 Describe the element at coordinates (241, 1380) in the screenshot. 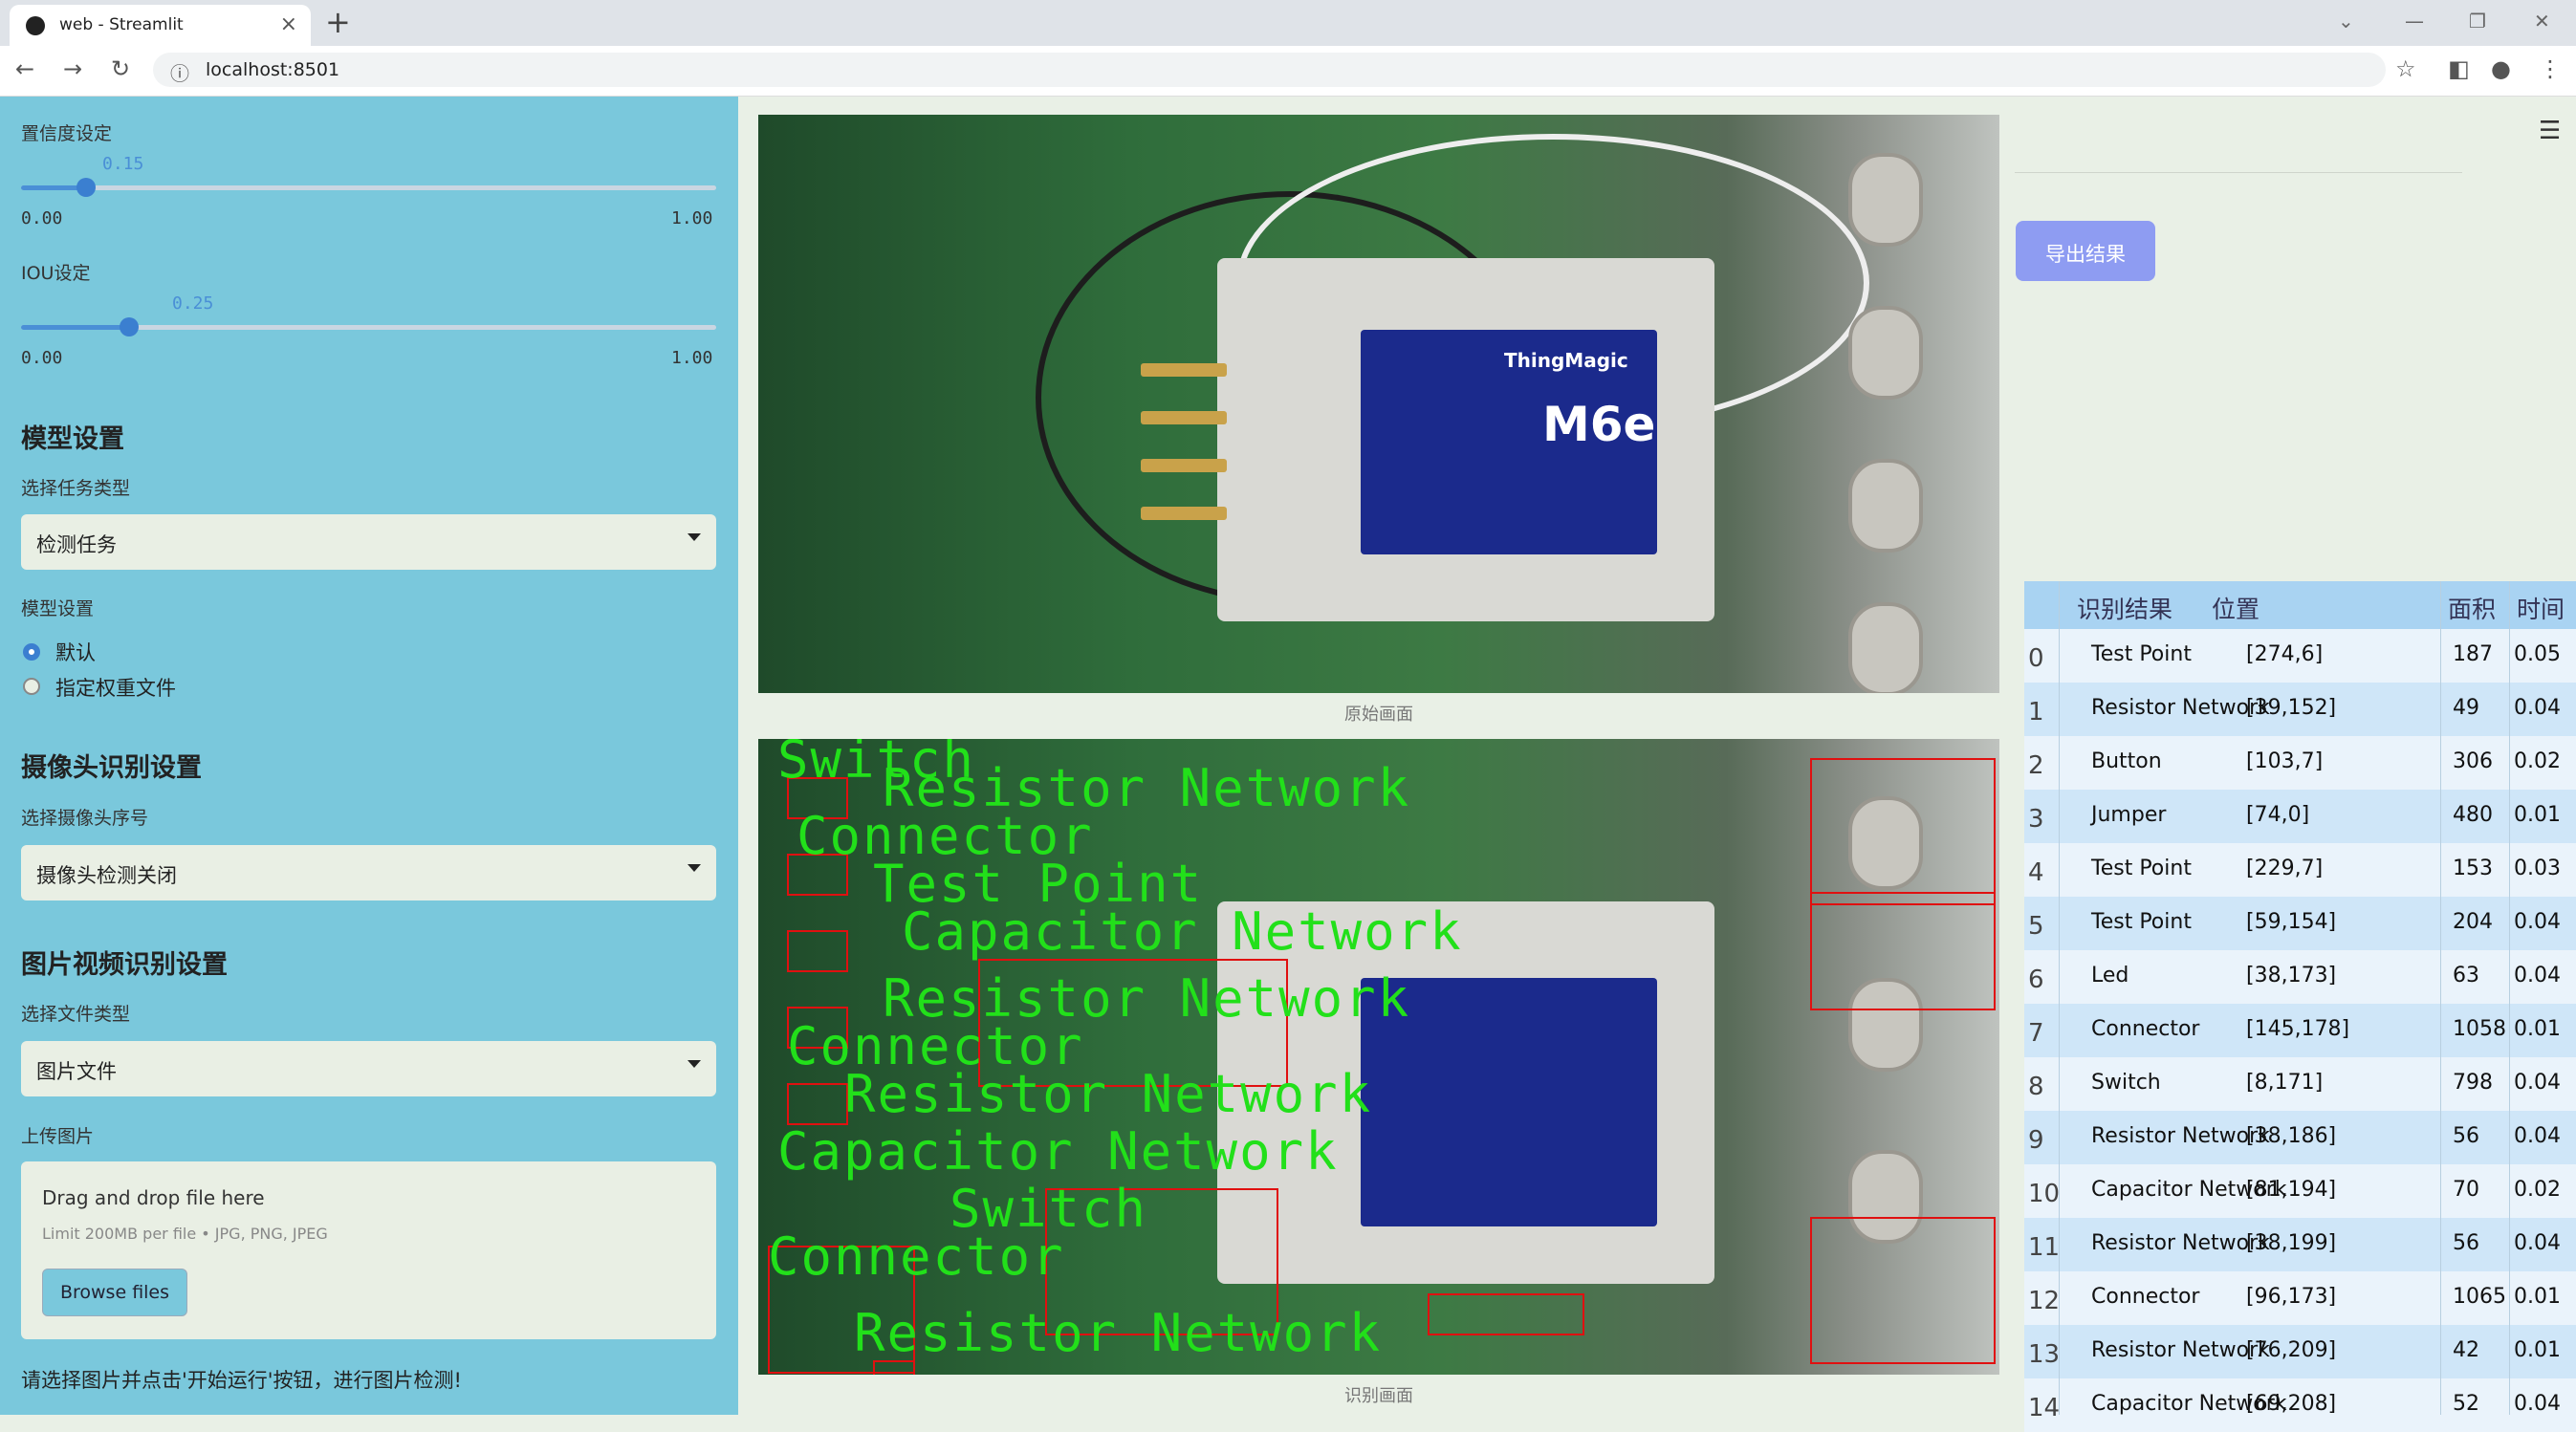

I see `instruction-text: 请选择图片并点击'开始运行'按钮，进行图片检测!` at that location.